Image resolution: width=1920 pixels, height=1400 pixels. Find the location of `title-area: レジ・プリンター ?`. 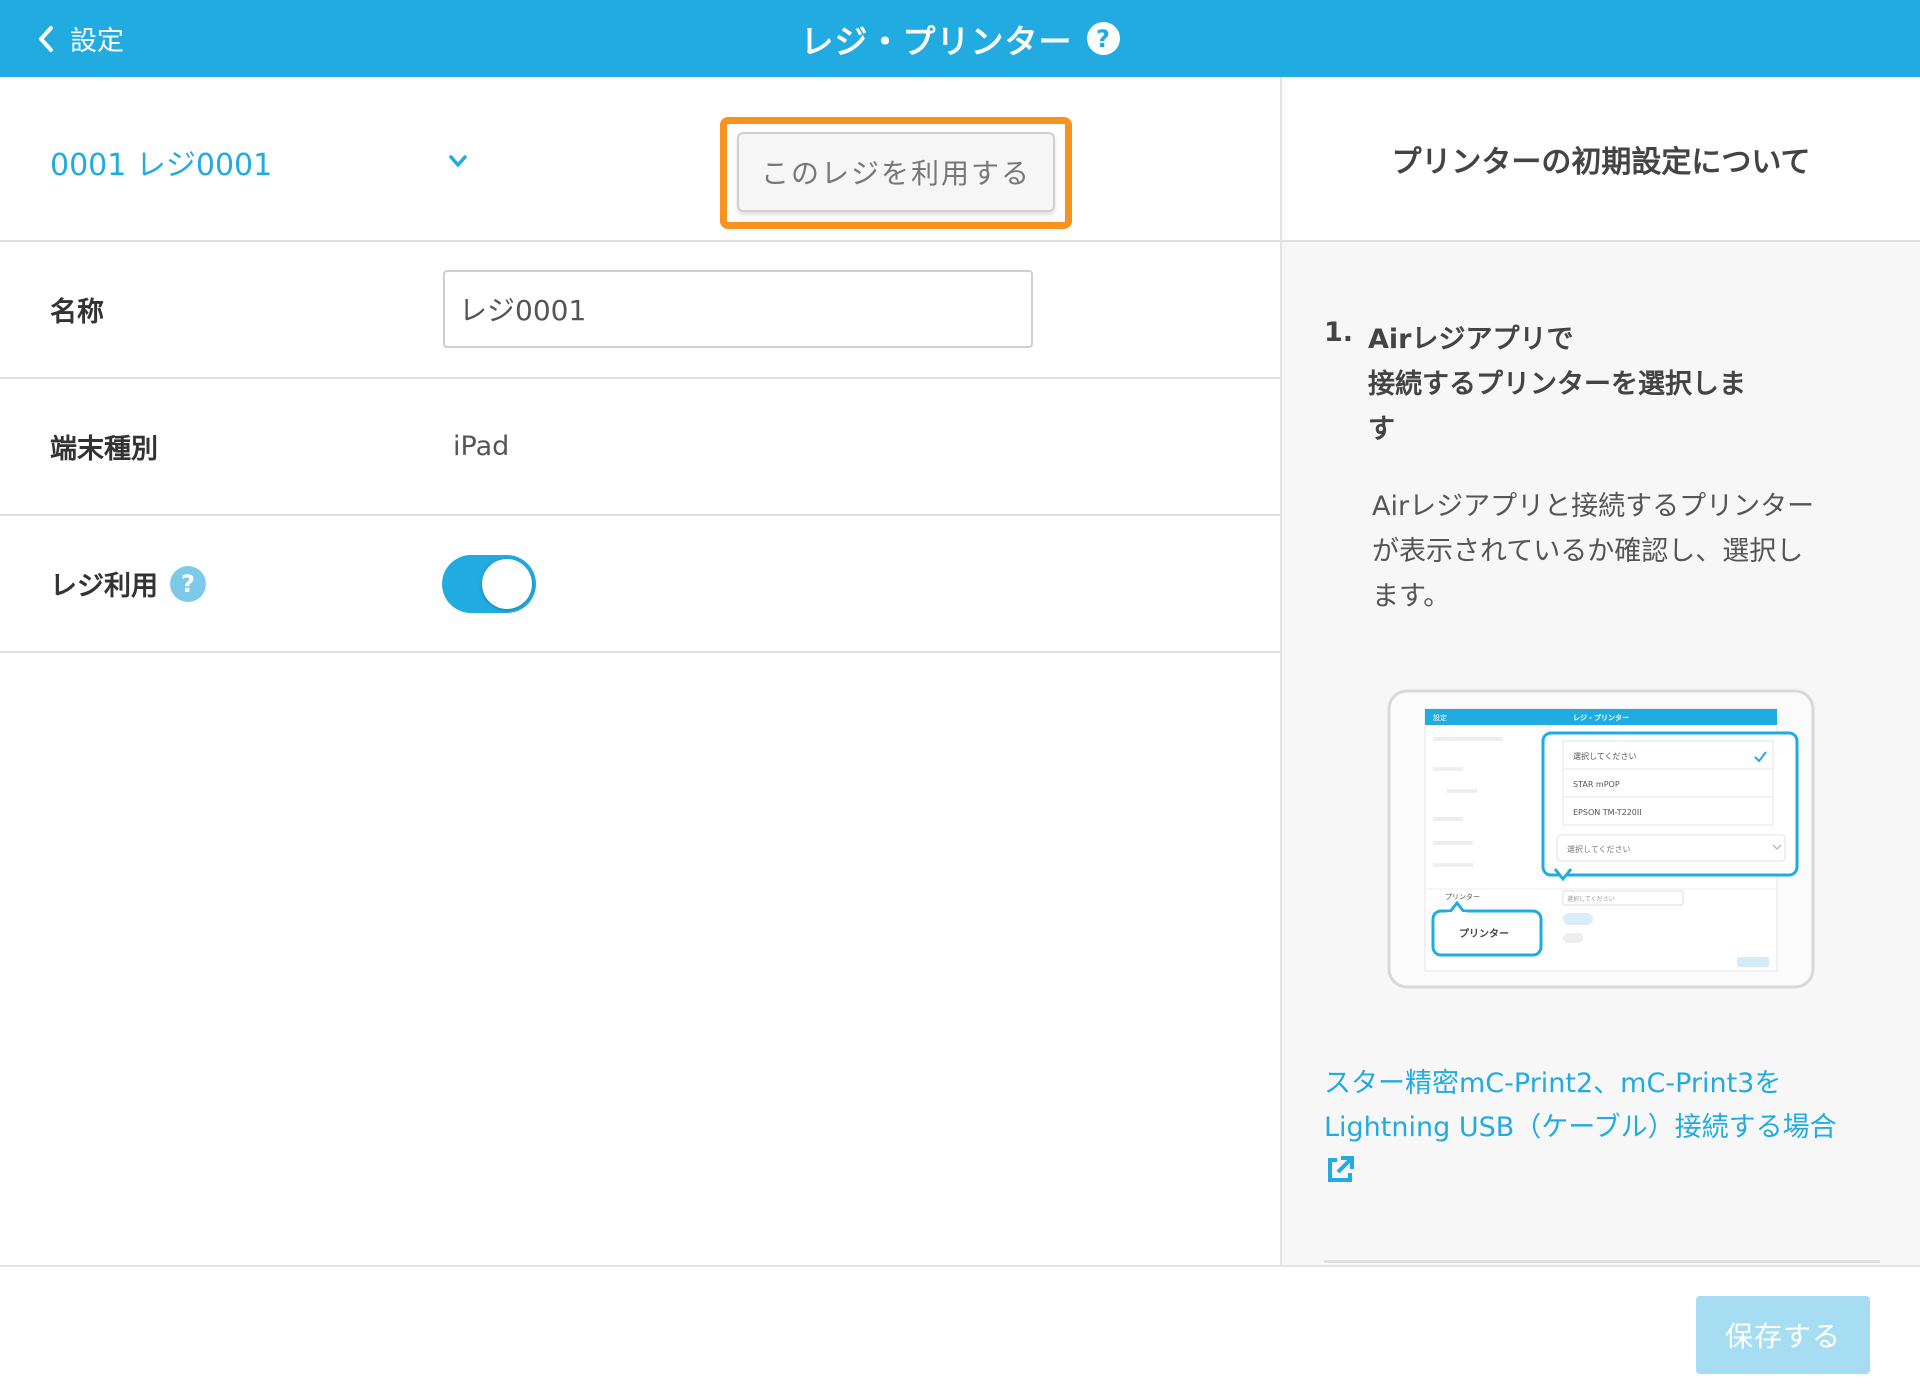

title-area: レジ・プリンター ? is located at coordinates (960, 38).